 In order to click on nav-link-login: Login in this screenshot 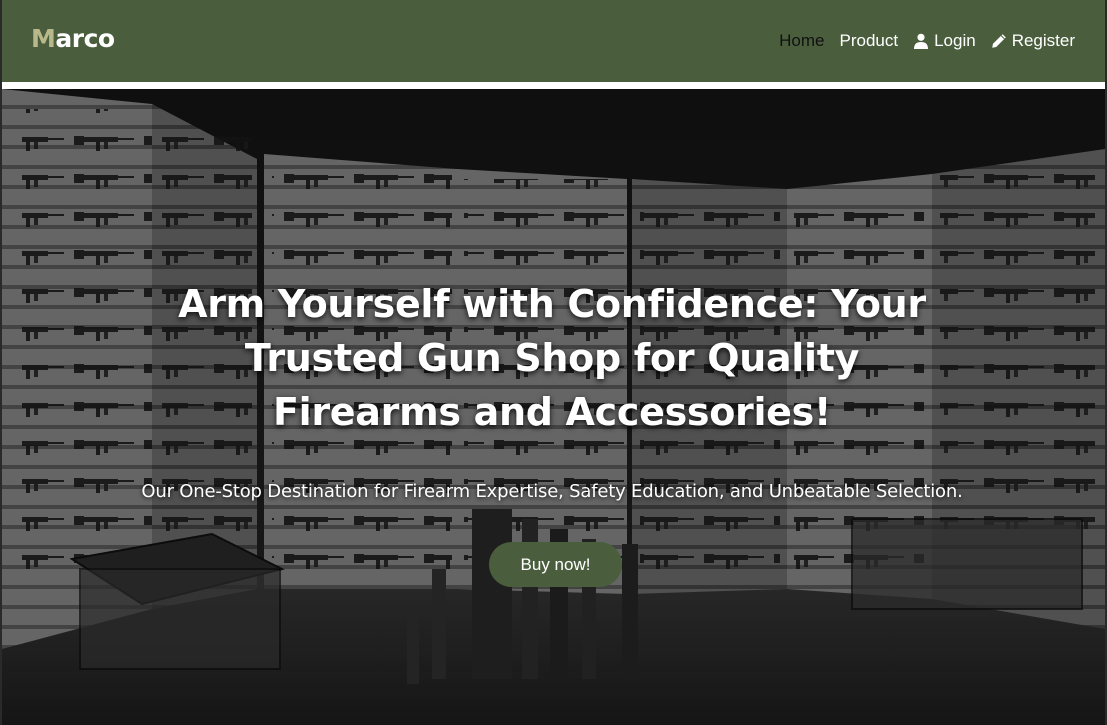, I will do `click(944, 41)`.